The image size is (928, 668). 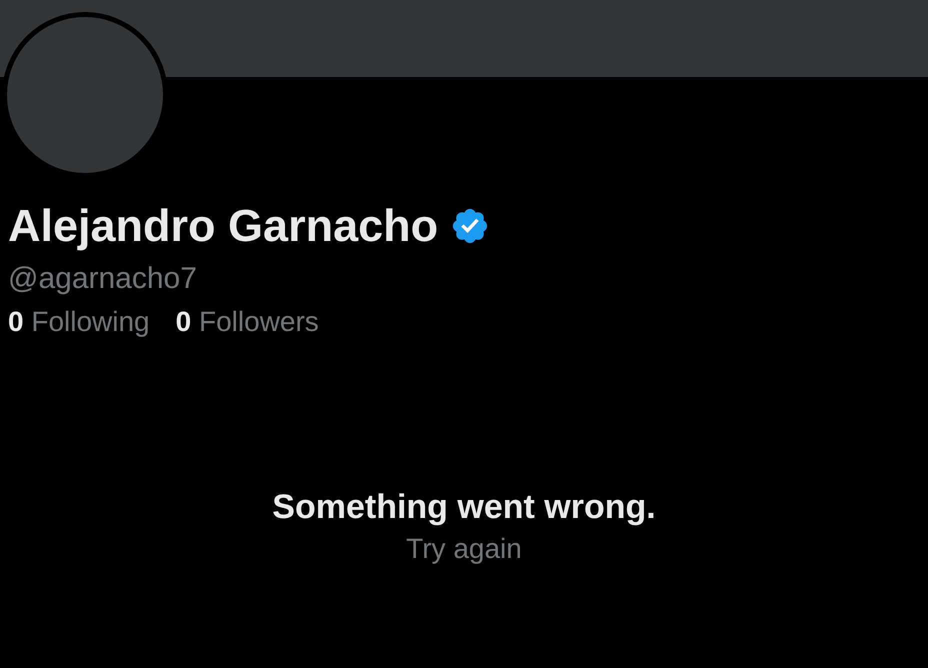 What do you see at coordinates (103, 279) in the screenshot?
I see `profile-handle: @agarnacho7` at bounding box center [103, 279].